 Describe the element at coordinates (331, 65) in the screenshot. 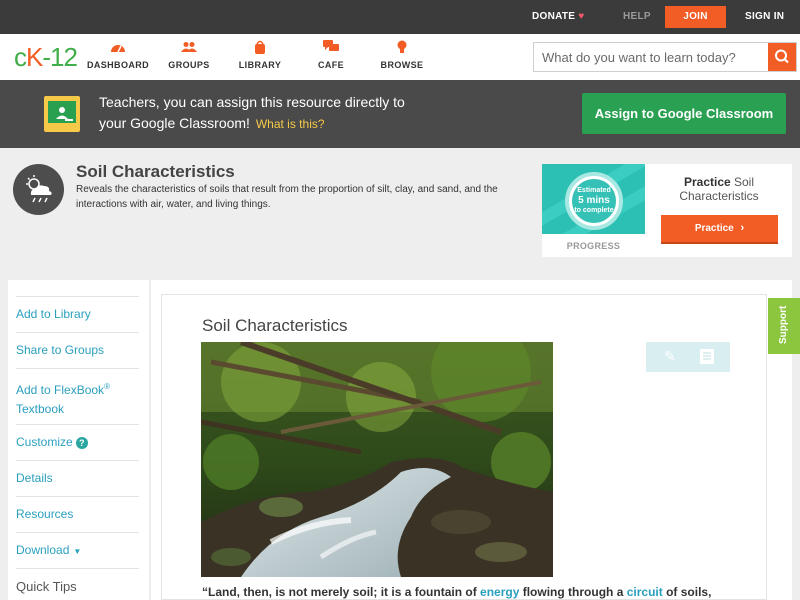

I see `nav-cafe-label: CAFE` at that location.